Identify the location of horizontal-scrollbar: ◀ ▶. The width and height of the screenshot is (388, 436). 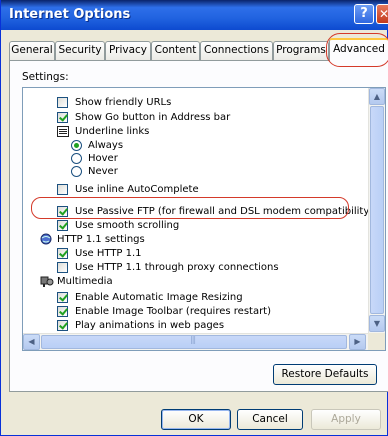
(195, 341).